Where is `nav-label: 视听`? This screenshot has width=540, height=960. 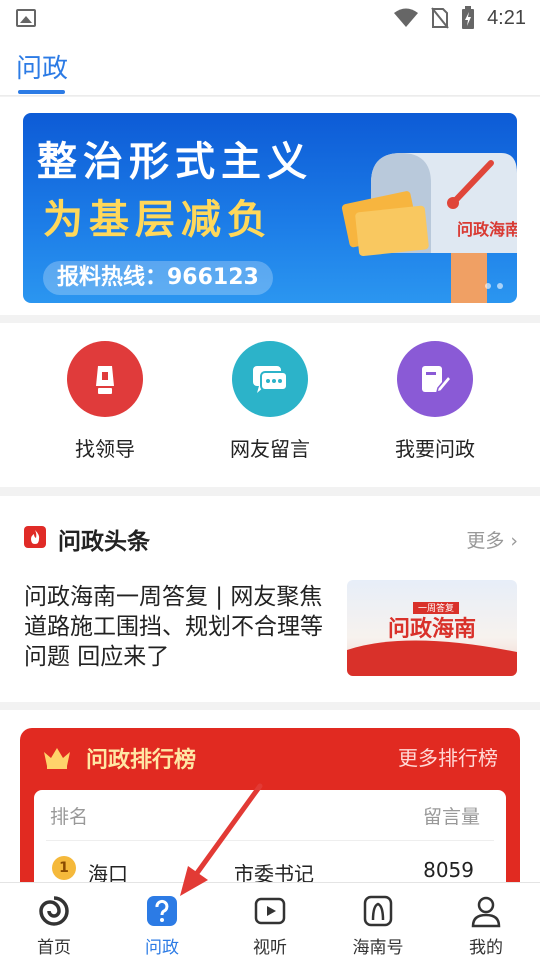 nav-label: 视听 is located at coordinates (270, 948).